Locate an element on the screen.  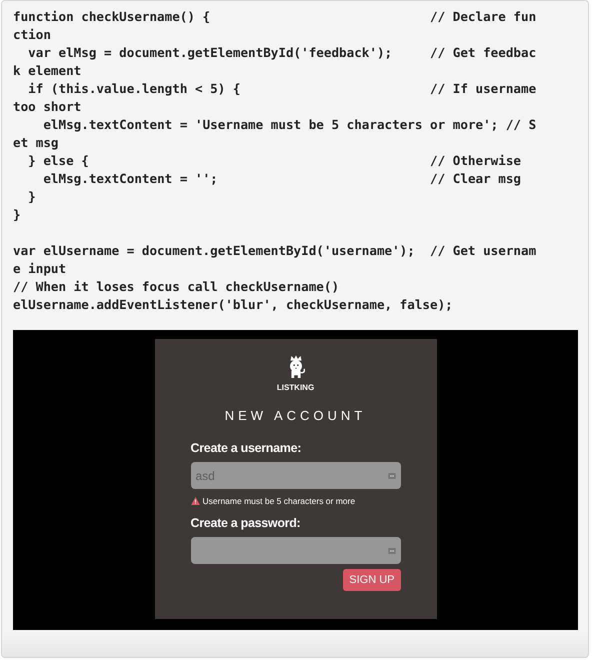
field-label: Create a password: is located at coordinates (246, 523).